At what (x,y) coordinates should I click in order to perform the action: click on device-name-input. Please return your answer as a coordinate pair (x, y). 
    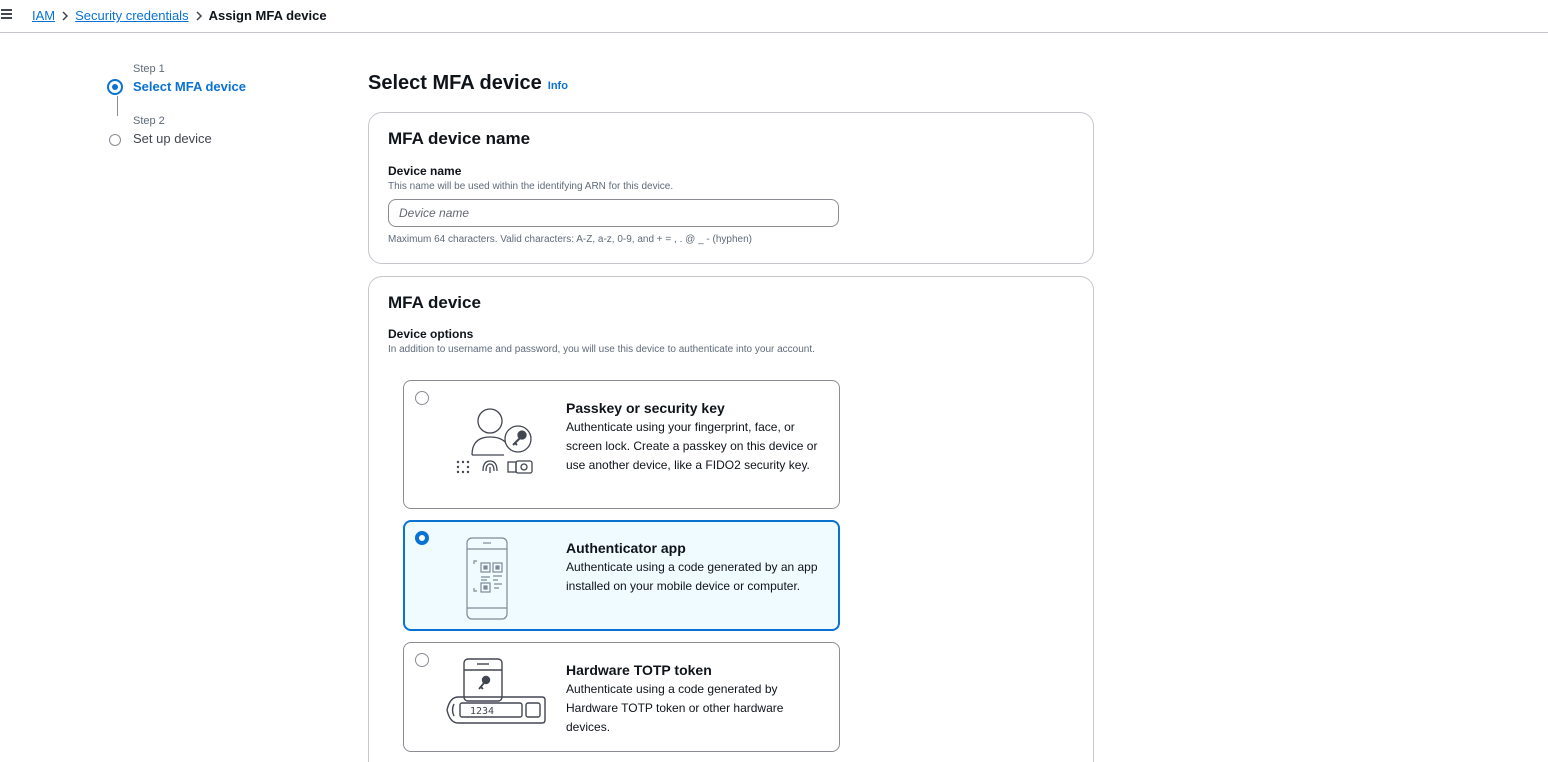
    Looking at the image, I should click on (613, 213).